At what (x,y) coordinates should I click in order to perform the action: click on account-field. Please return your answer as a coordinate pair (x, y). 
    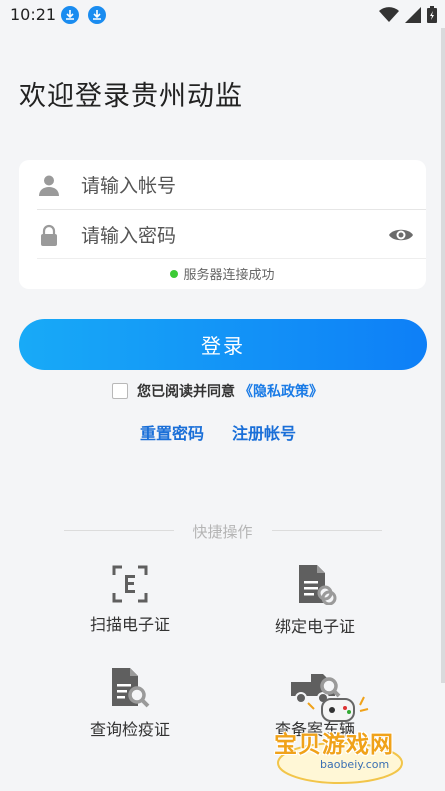
    Looking at the image, I should click on (222, 186).